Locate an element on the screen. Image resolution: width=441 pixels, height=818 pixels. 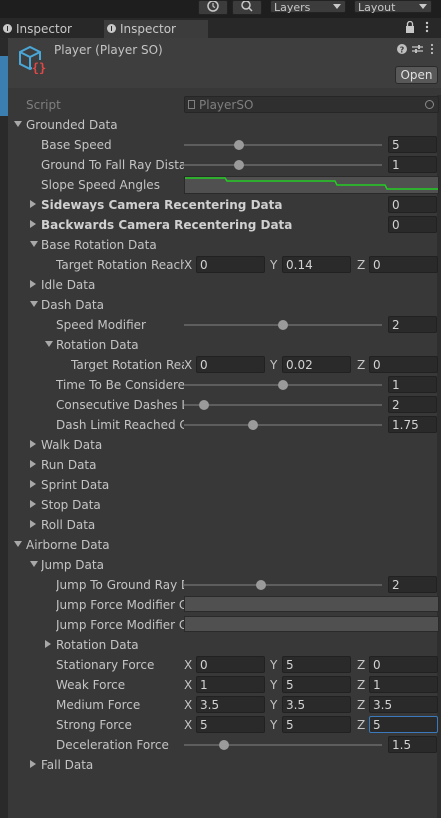
foldout-idle-data: Idle Data is located at coordinates (224, 285).